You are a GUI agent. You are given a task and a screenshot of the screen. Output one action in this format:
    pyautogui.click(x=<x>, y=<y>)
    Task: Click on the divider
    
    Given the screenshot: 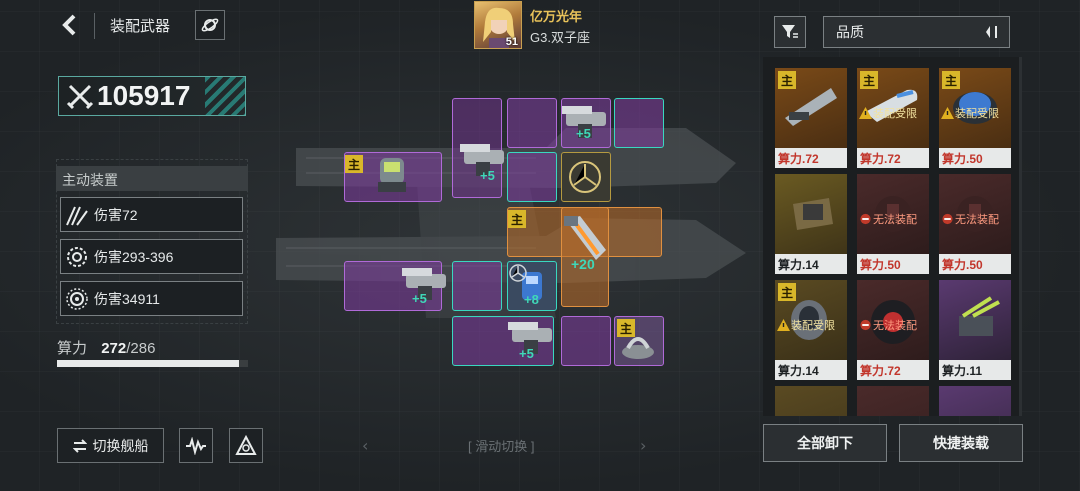 What is the action you would take?
    pyautogui.click(x=94, y=26)
    